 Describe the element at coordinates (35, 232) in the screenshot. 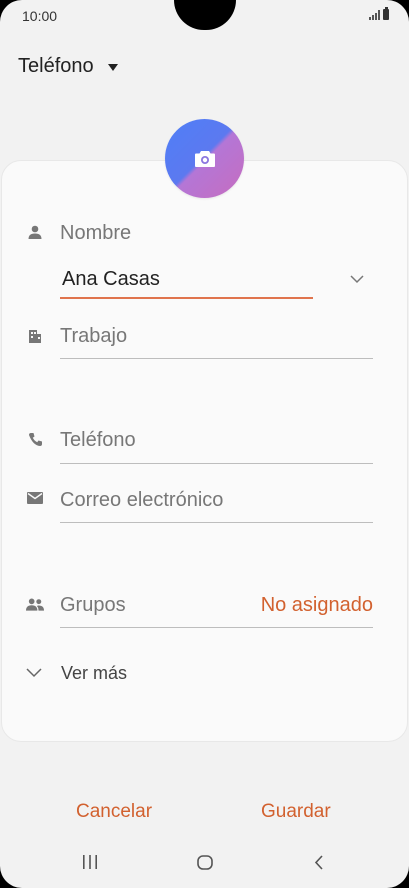

I see `person-icon` at that location.